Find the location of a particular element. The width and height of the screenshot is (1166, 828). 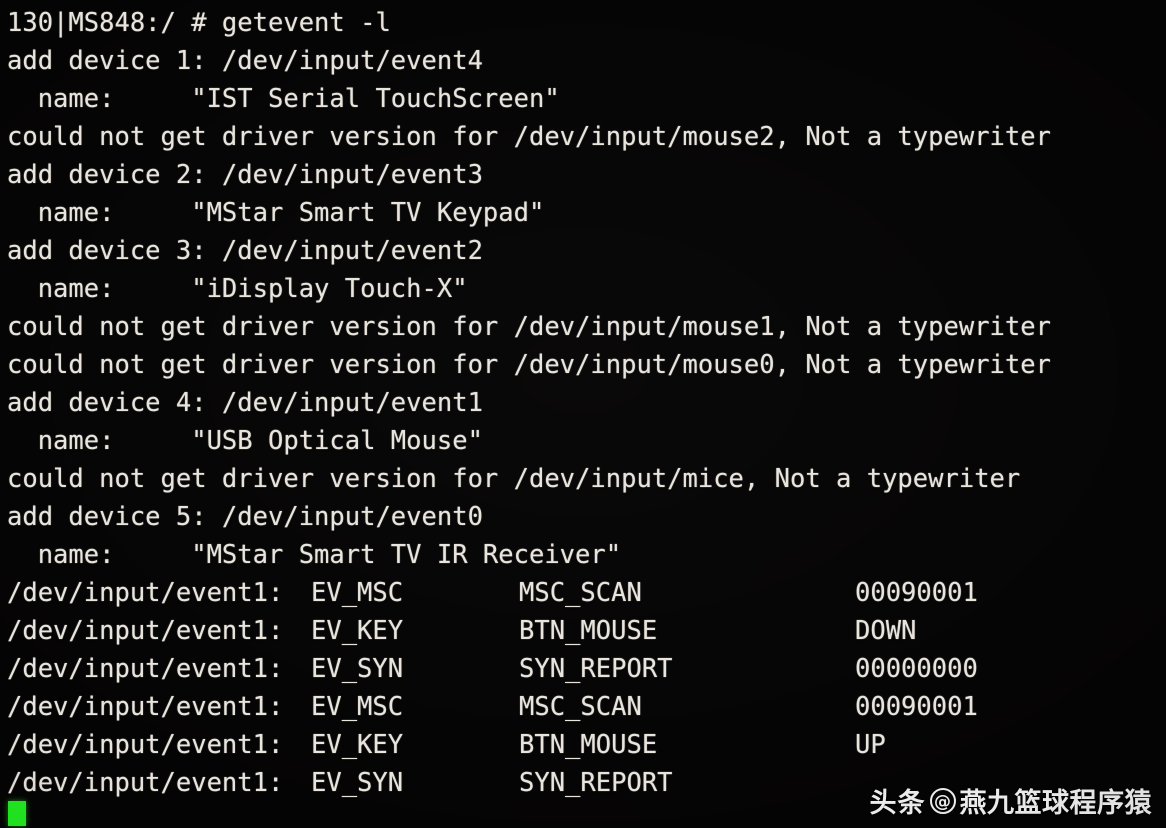

event-log-row: /dev/input/event1: EV_SYN SYN_REPORT is located at coordinates (586, 783).